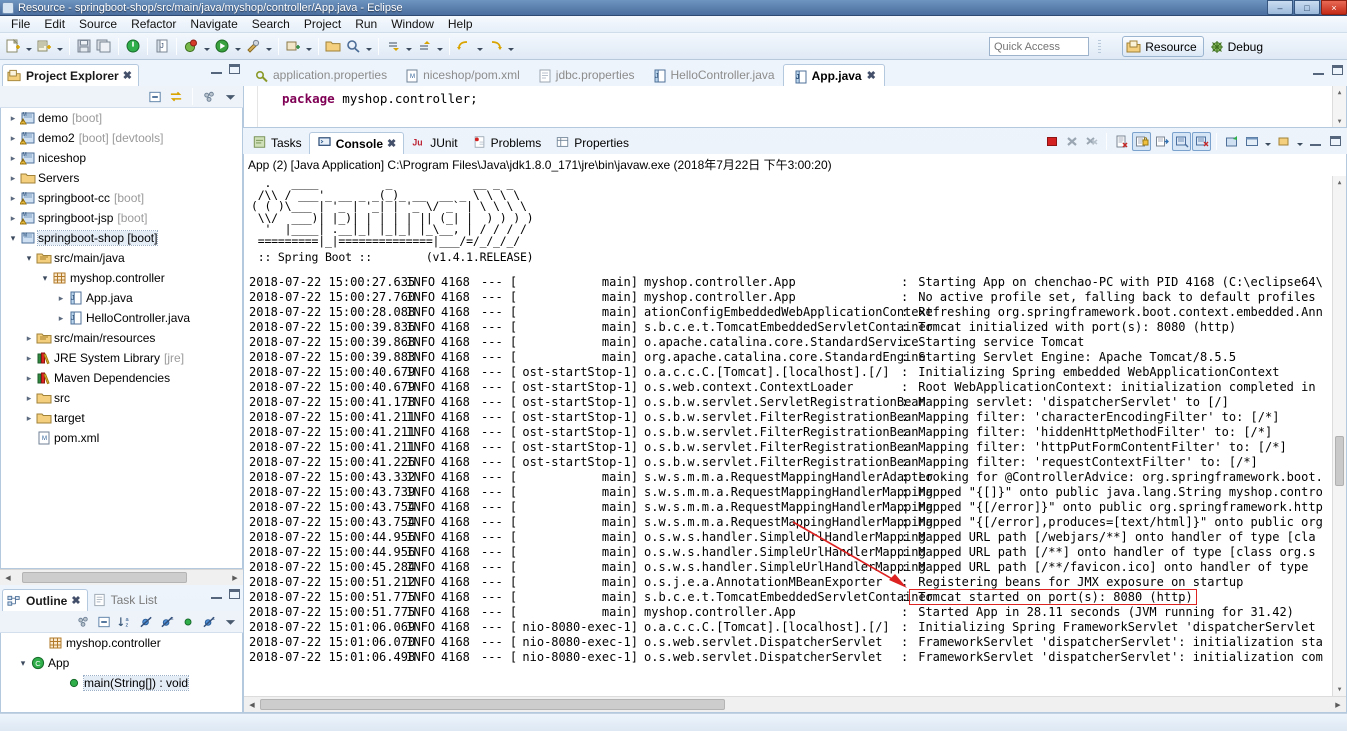 Image resolution: width=1347 pixels, height=731 pixels. What do you see at coordinates (121, 438) in the screenshot?
I see `tree-item: Mpom.xml` at bounding box center [121, 438].